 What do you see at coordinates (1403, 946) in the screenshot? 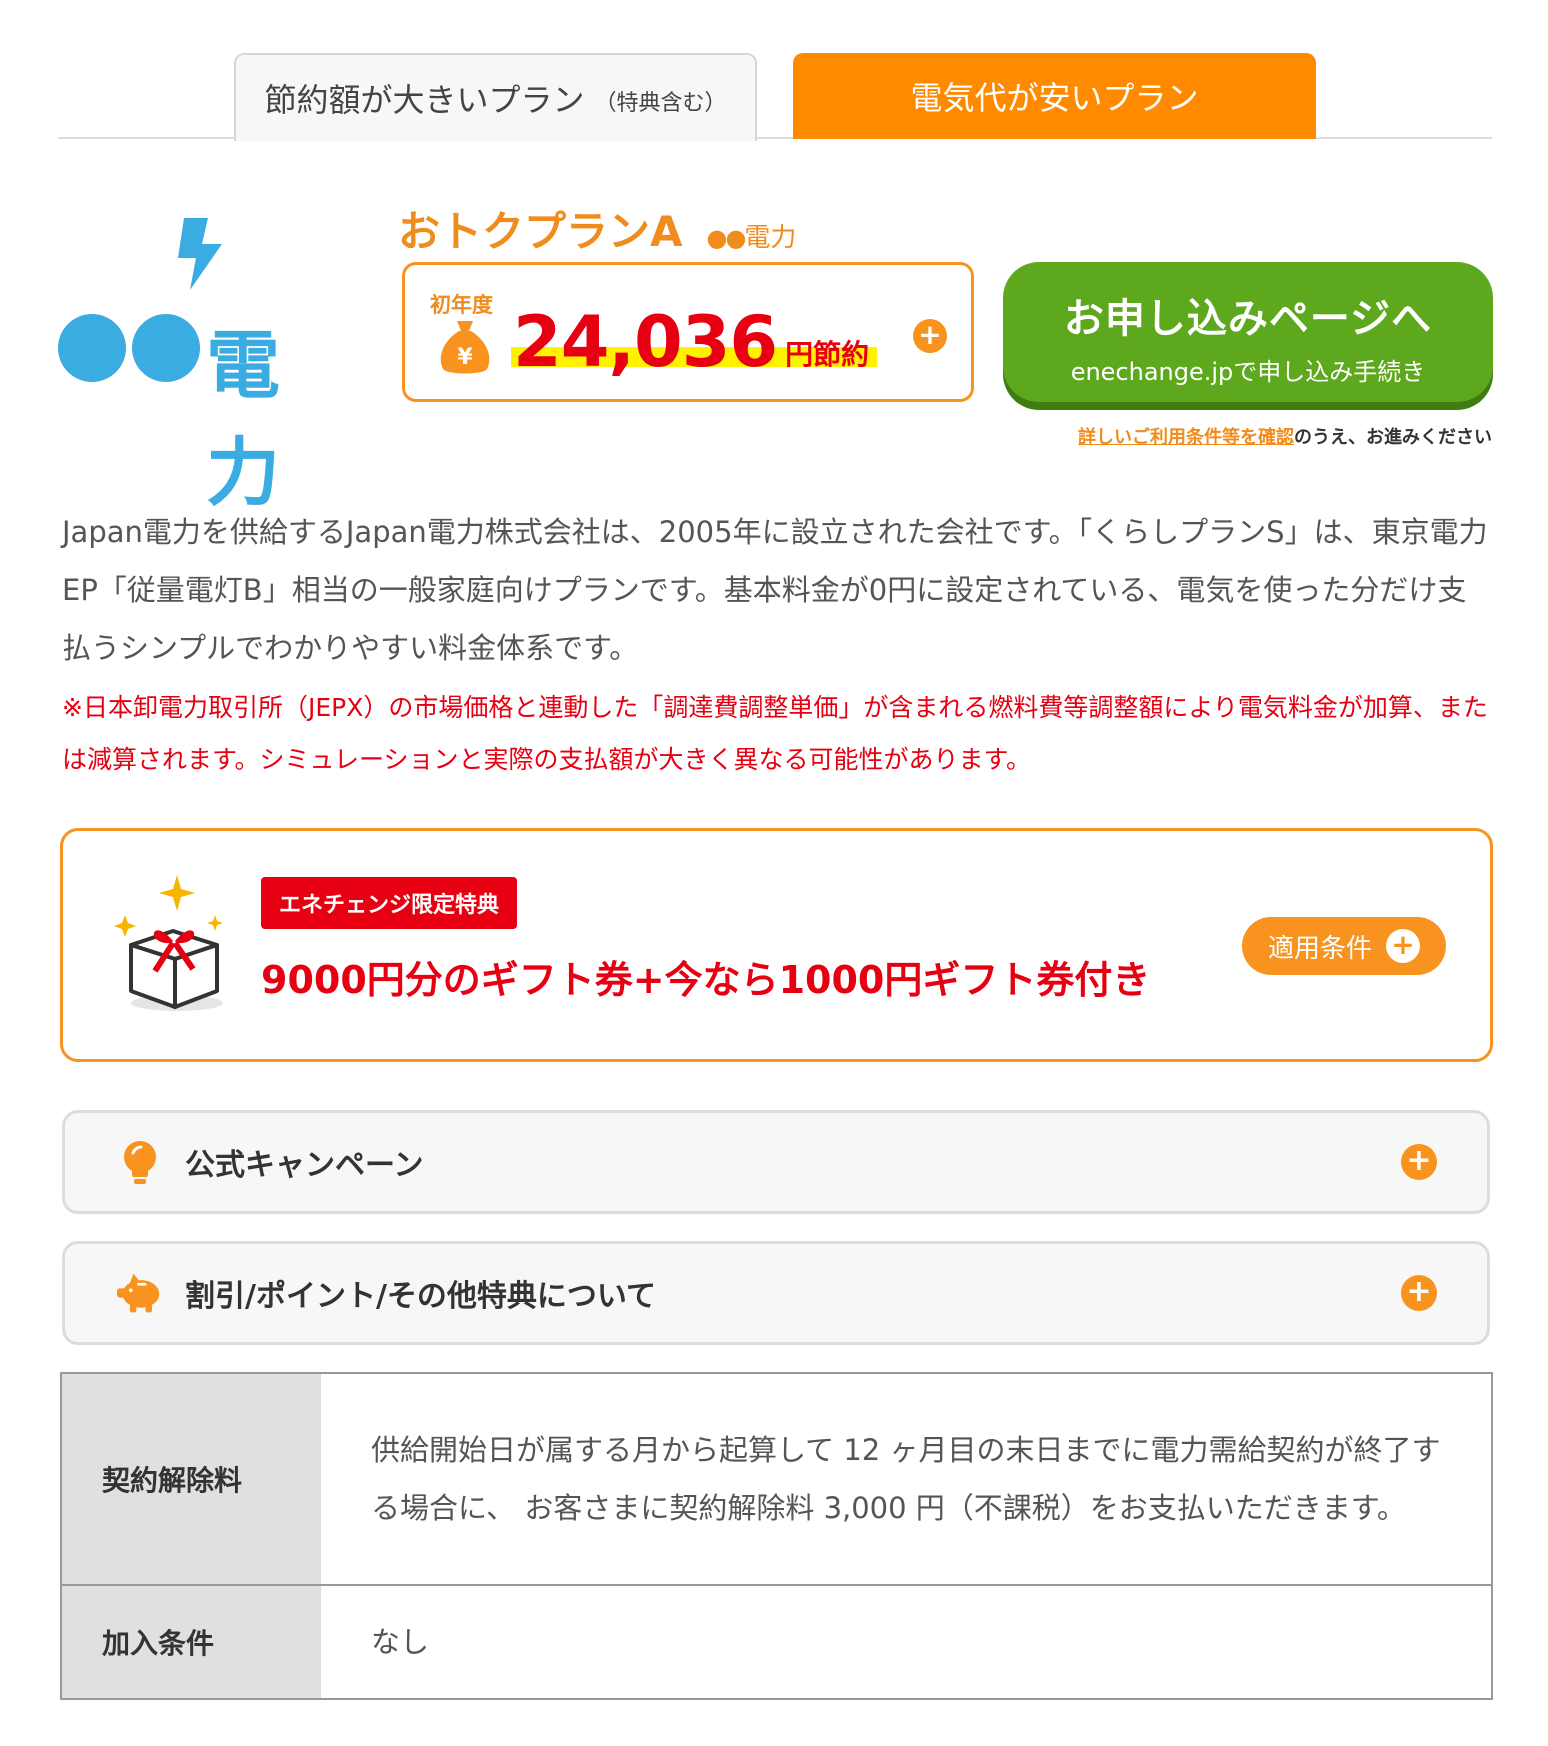
I see `plus-icon: +` at bounding box center [1403, 946].